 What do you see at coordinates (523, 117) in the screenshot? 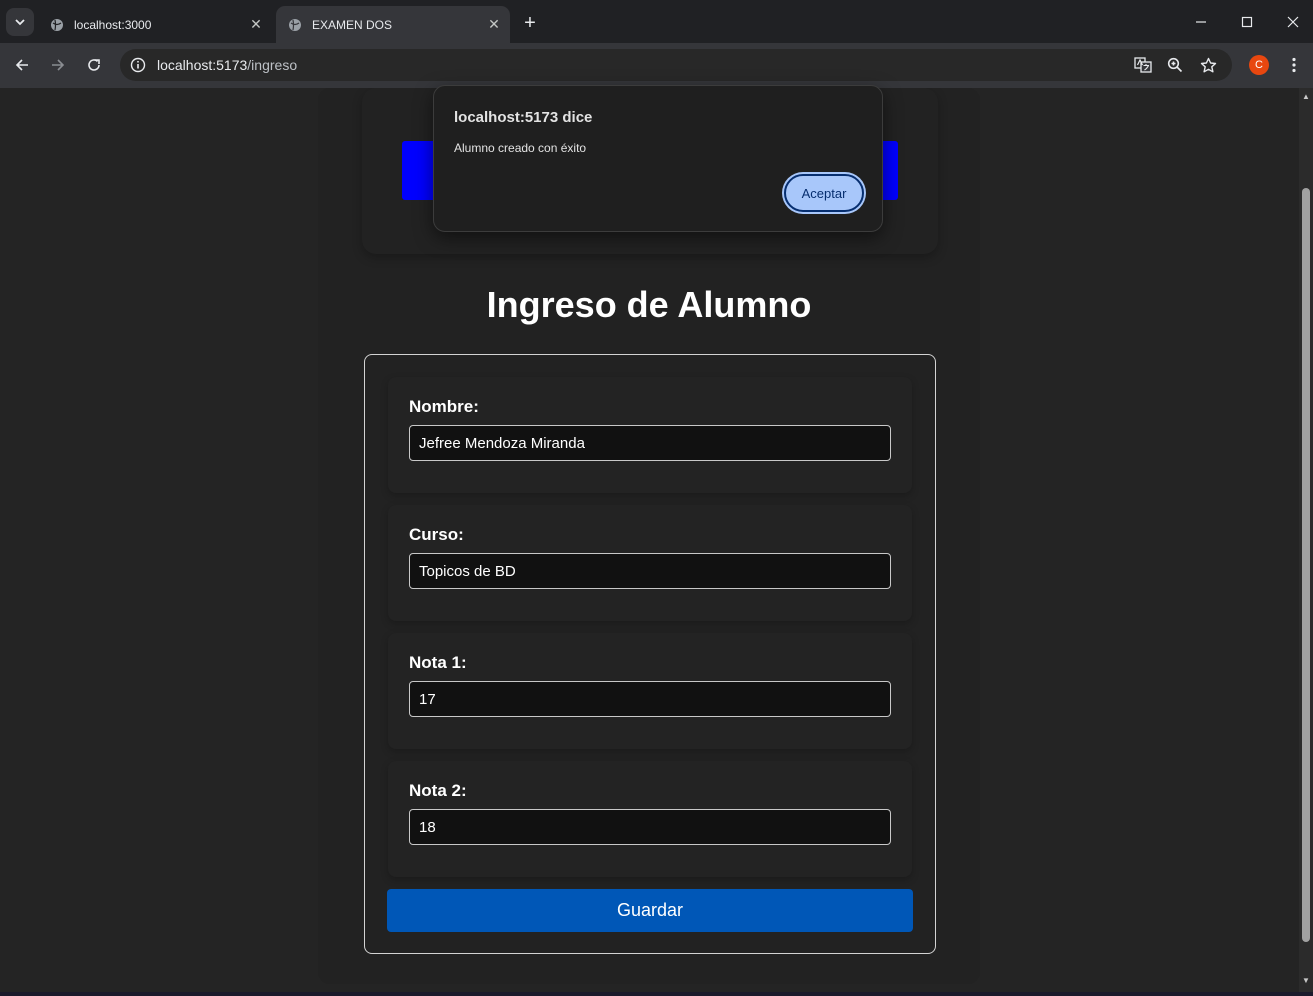
I see `alert-origin: localhost:5173 dice` at bounding box center [523, 117].